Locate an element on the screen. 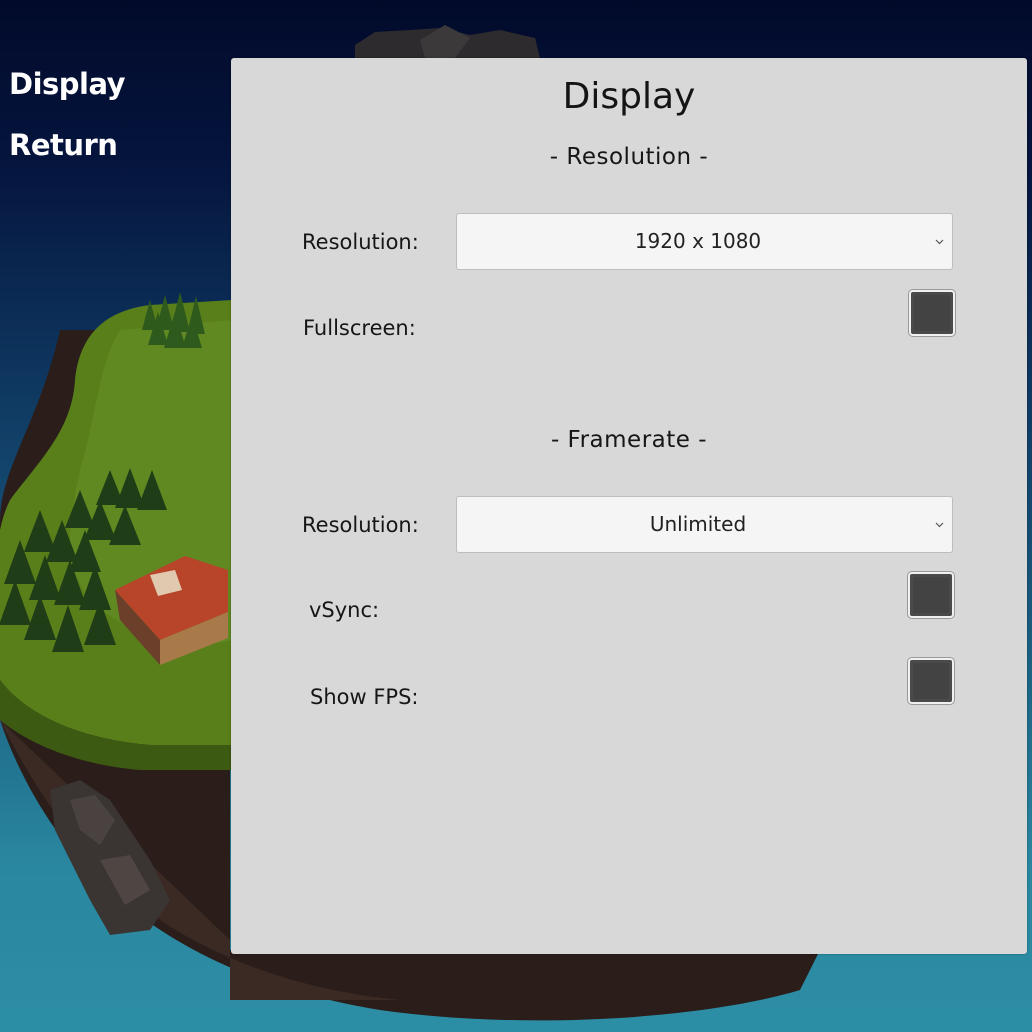  fullscreen-toggle-fill is located at coordinates (932, 313).